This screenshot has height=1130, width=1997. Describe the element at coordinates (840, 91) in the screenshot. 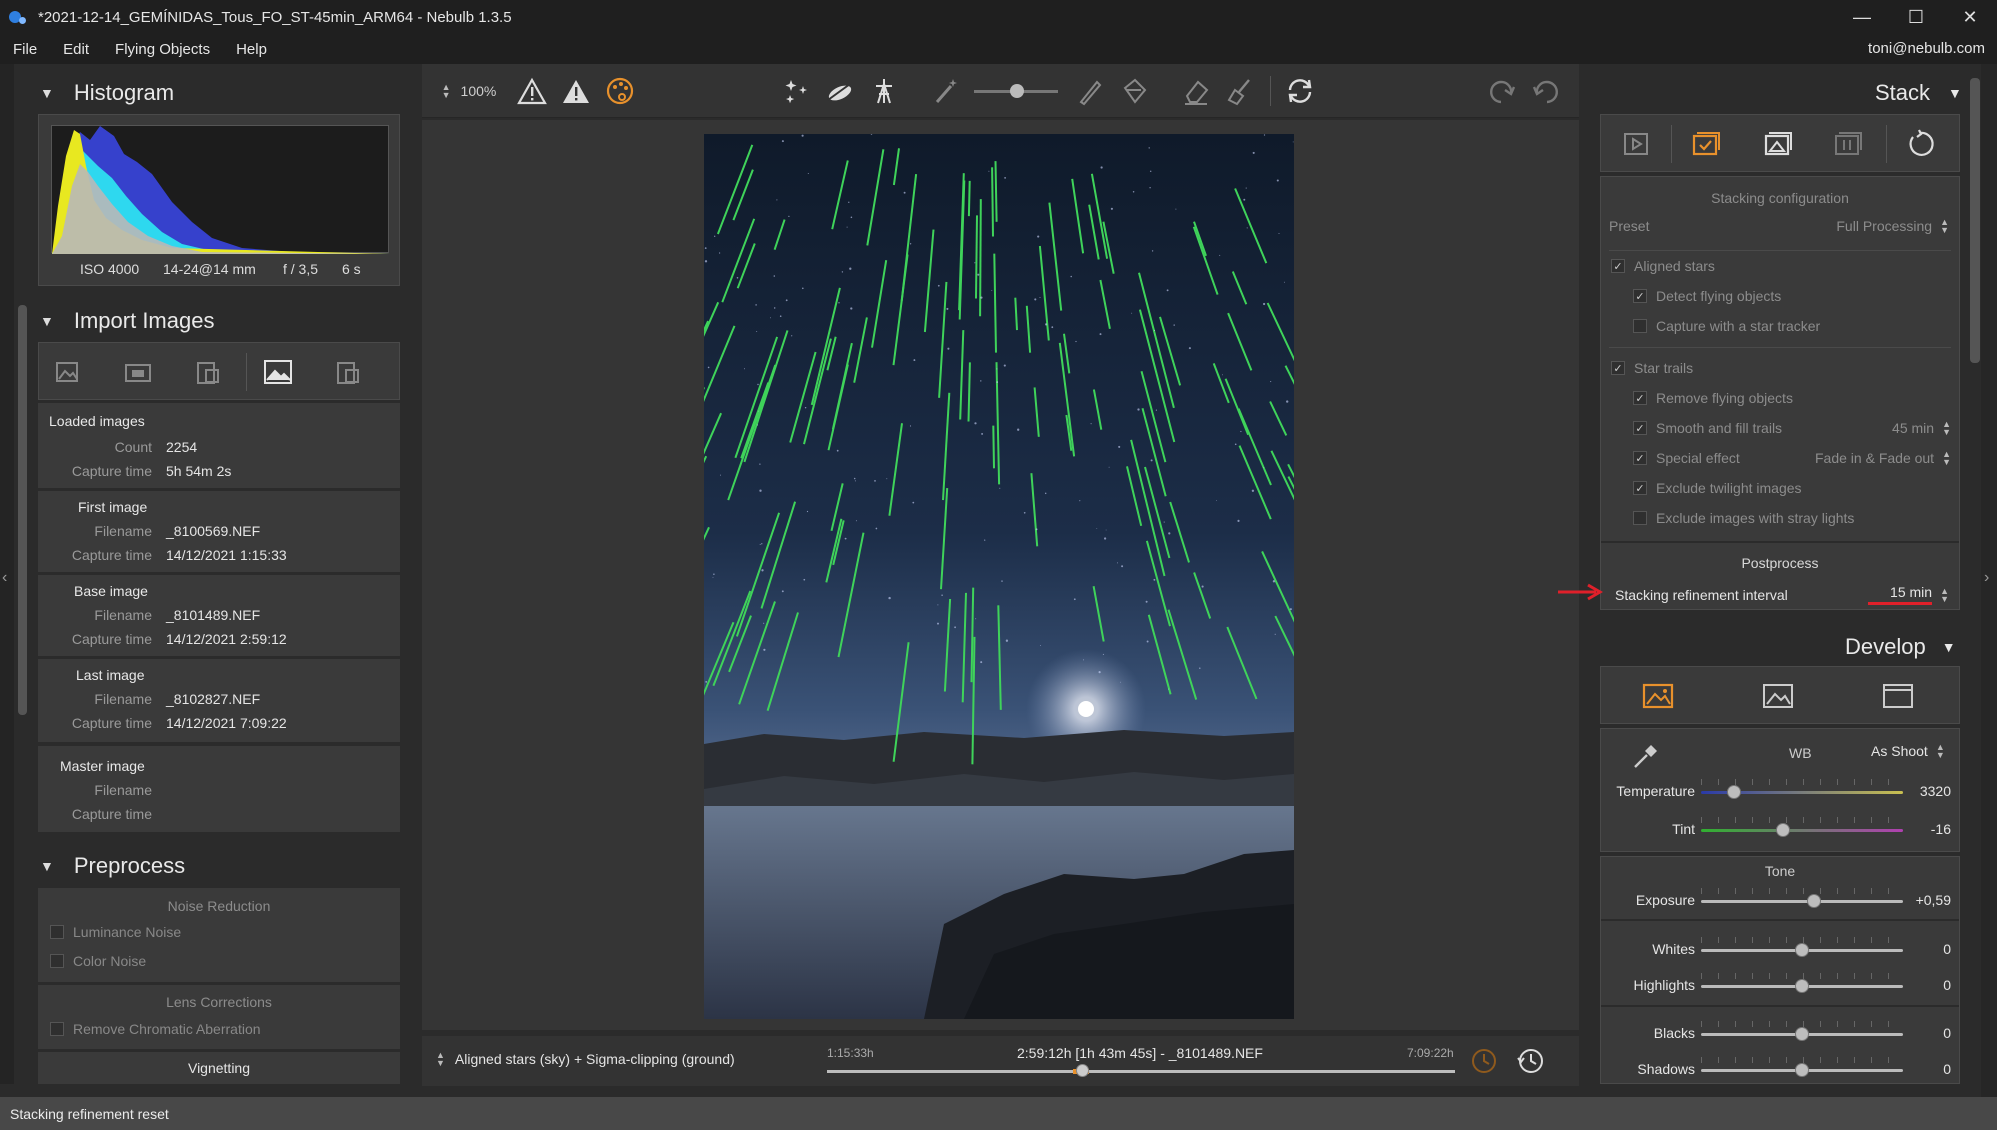

I see `meteor-icon` at that location.